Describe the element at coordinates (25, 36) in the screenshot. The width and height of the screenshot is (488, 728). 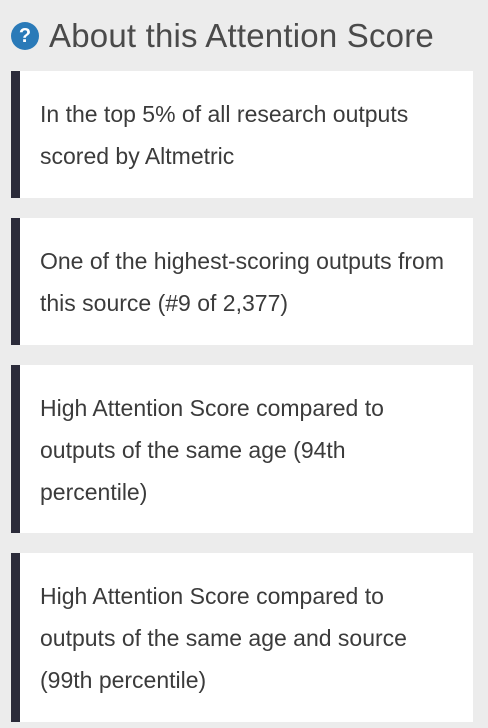
I see `question-circle-icon: ?` at that location.